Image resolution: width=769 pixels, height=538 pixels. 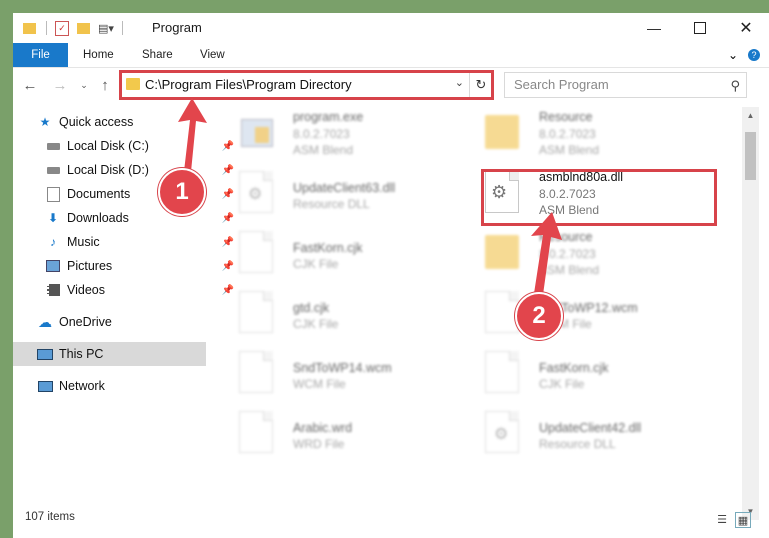 I want to click on callout-badge-2: 2, so click(x=539, y=316).